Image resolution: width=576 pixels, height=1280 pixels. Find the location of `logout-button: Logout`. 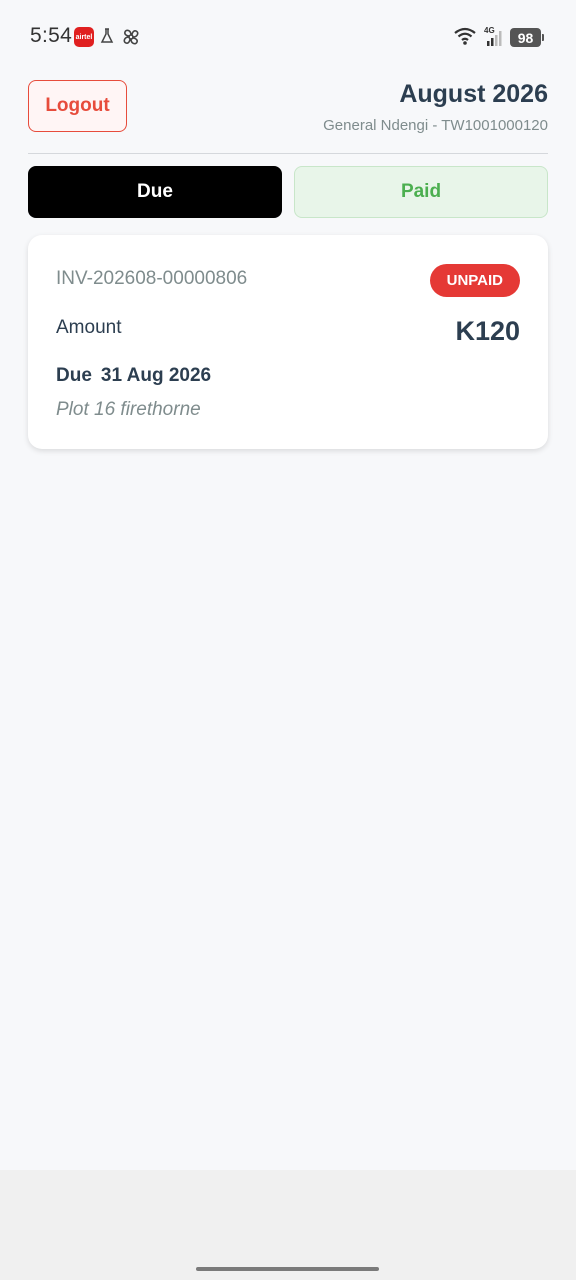

logout-button: Logout is located at coordinates (77, 106).